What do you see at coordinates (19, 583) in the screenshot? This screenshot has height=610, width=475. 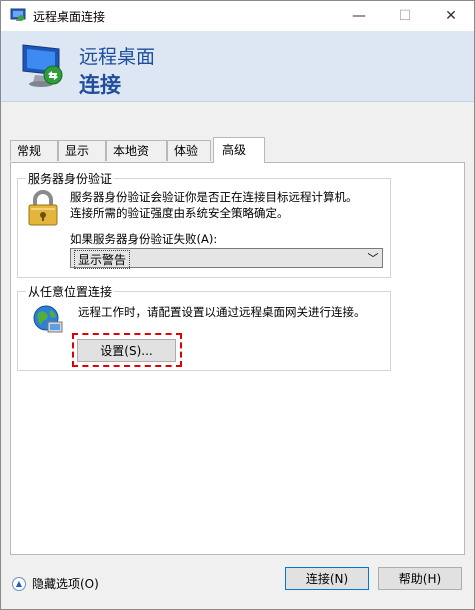 I see `chevron-up-icon: ▲` at bounding box center [19, 583].